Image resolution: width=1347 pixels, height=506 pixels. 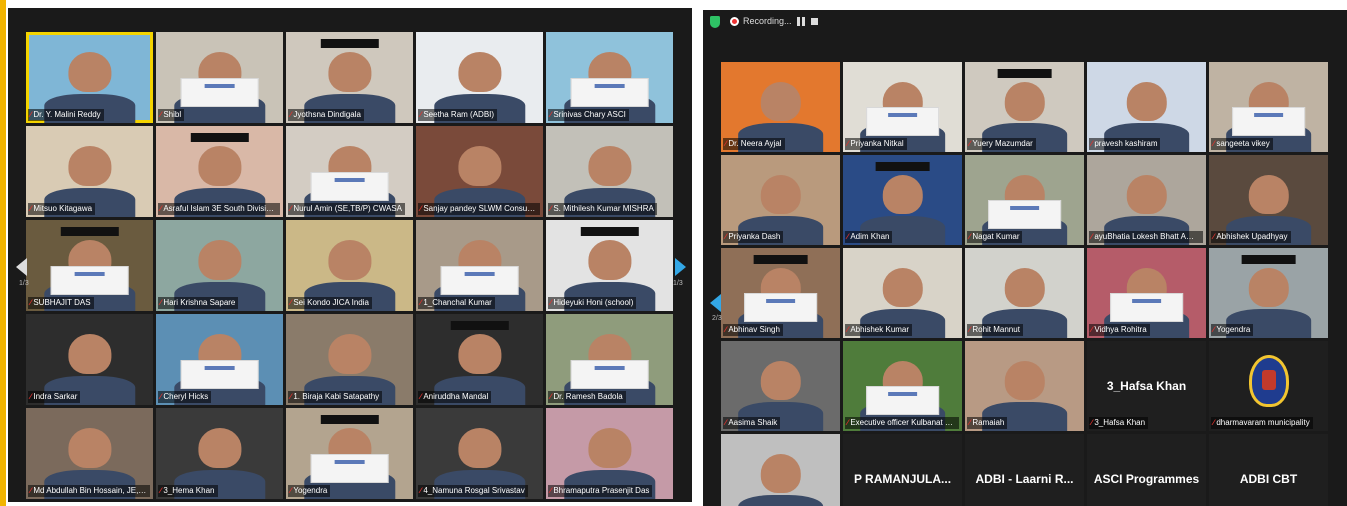 I want to click on participant-name-label: ∕ Aniruddha Mandal, so click(x=455, y=397).